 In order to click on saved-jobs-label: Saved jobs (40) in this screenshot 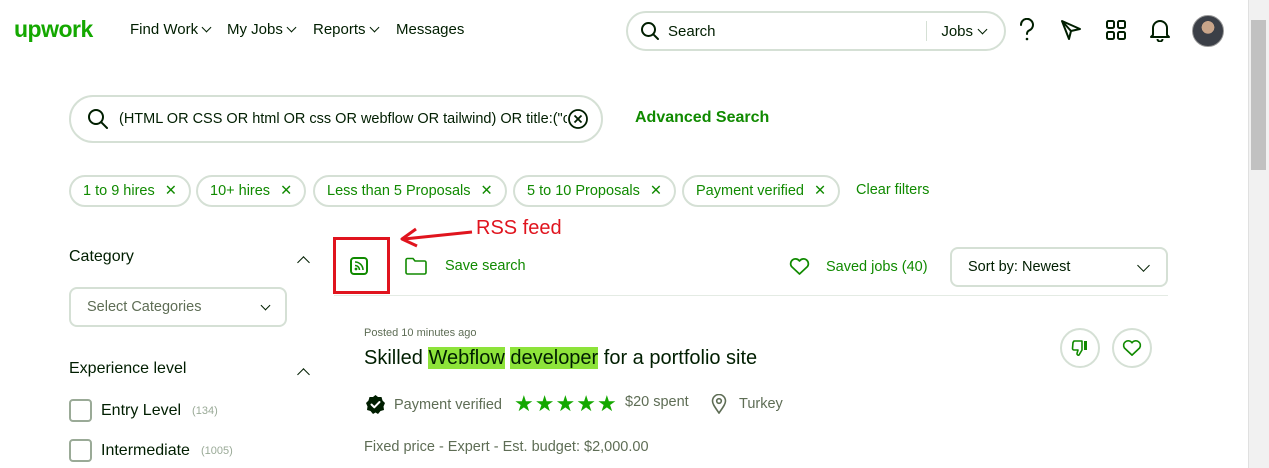, I will do `click(877, 266)`.